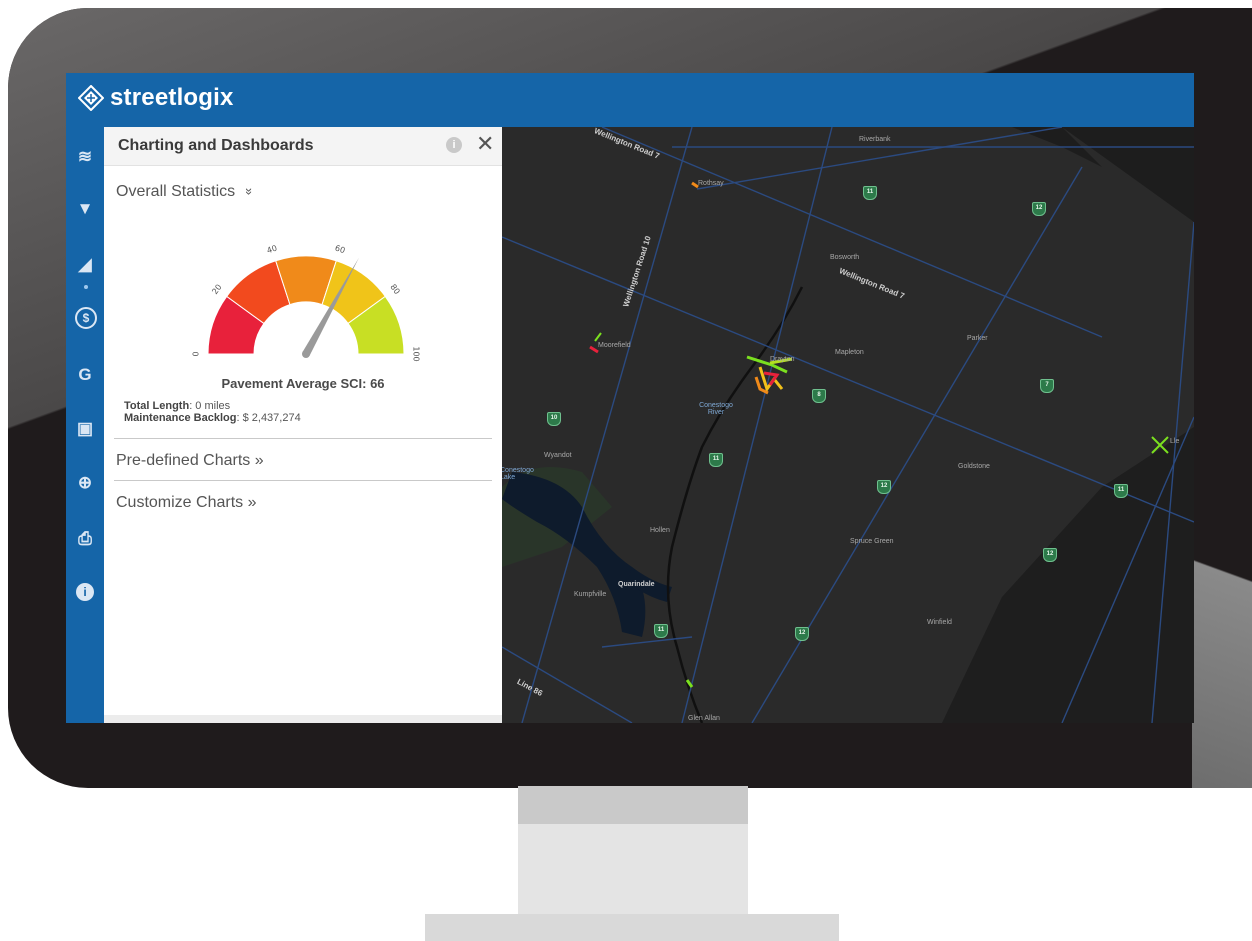 The width and height of the screenshot is (1252, 941). I want to click on place-label: Winfield, so click(939, 622).